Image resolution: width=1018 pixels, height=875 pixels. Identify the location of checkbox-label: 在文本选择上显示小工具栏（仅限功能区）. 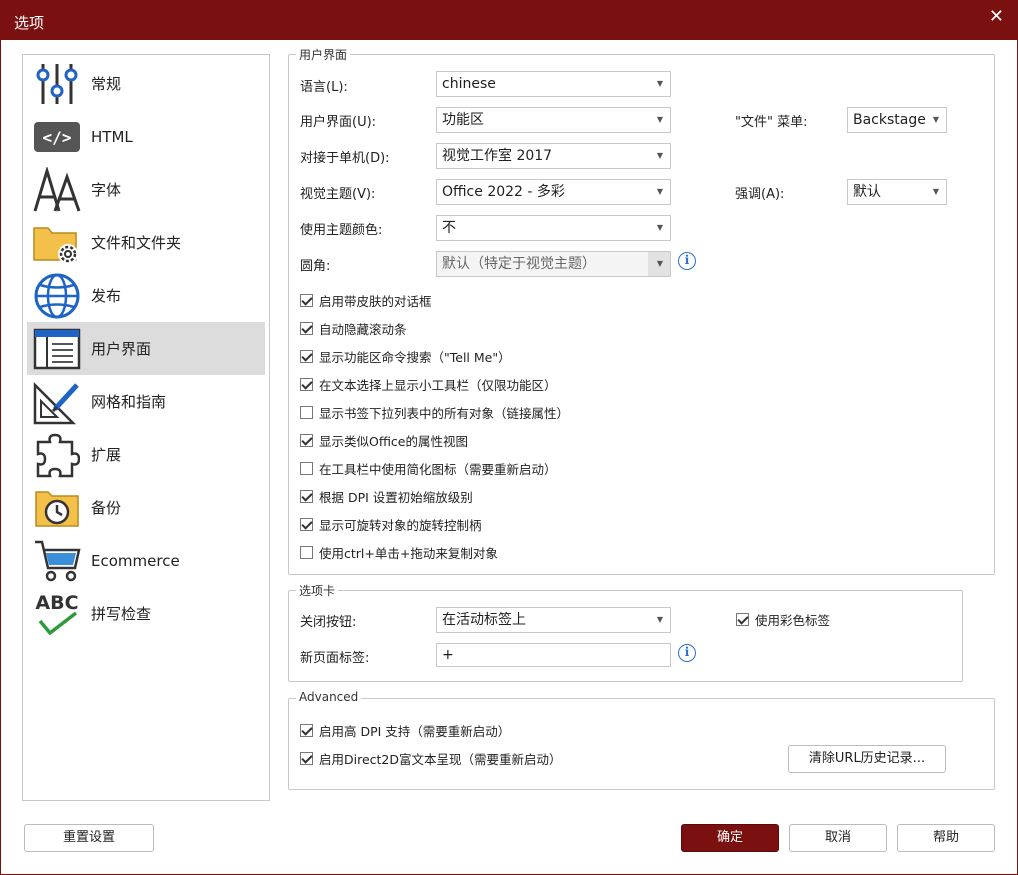
(438, 385).